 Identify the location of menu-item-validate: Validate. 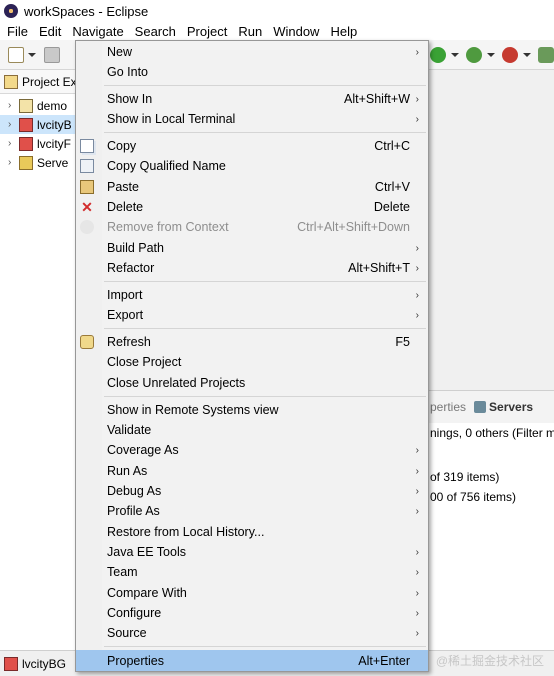
(252, 430).